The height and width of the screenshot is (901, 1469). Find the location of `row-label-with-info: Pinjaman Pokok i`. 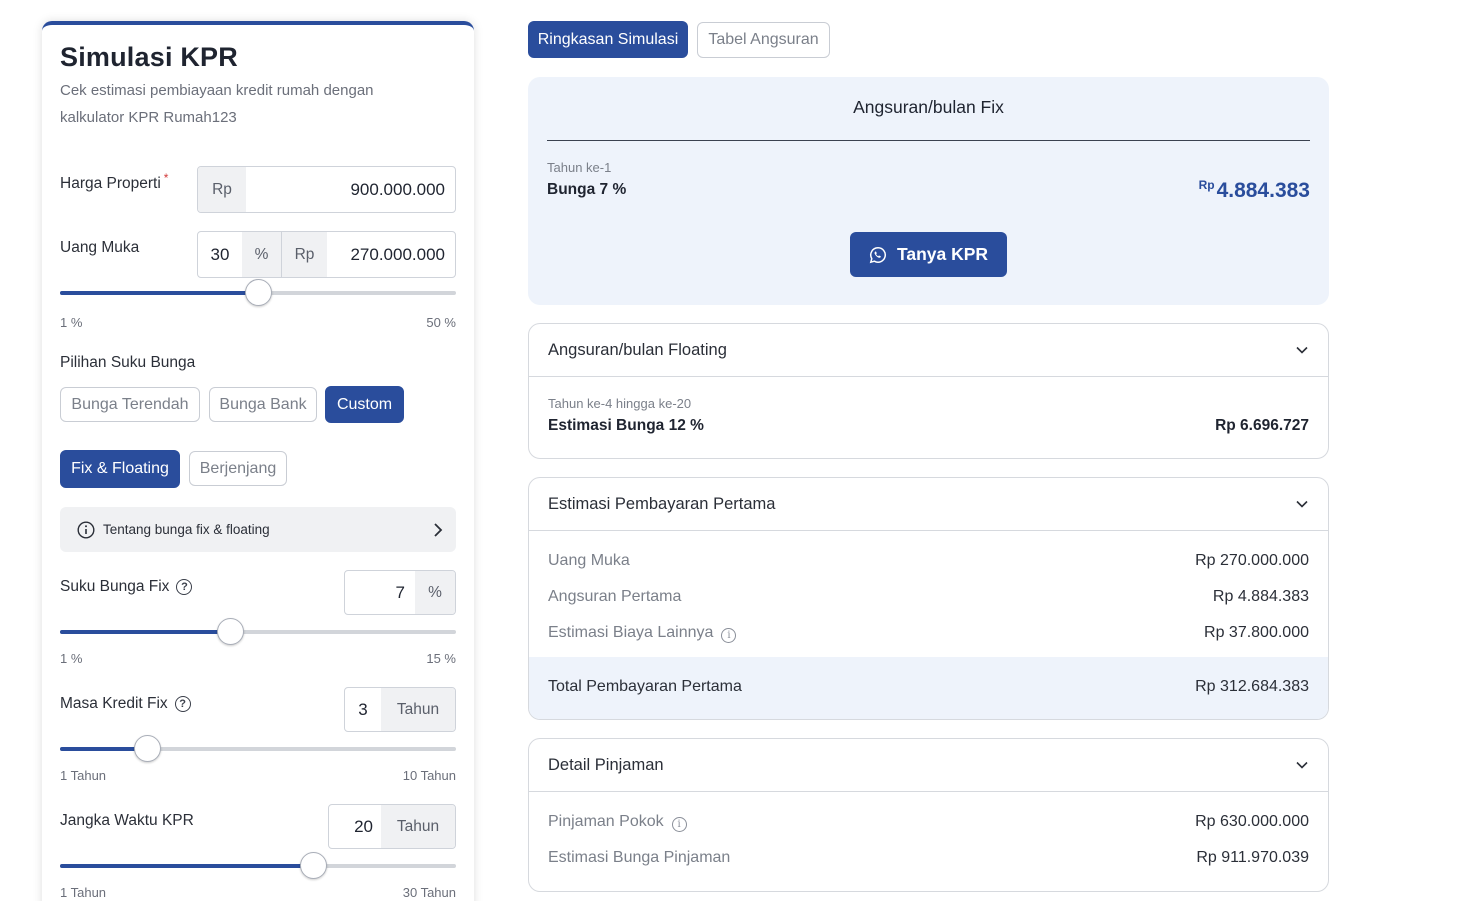

row-label-with-info: Pinjaman Pokok i is located at coordinates (617, 822).